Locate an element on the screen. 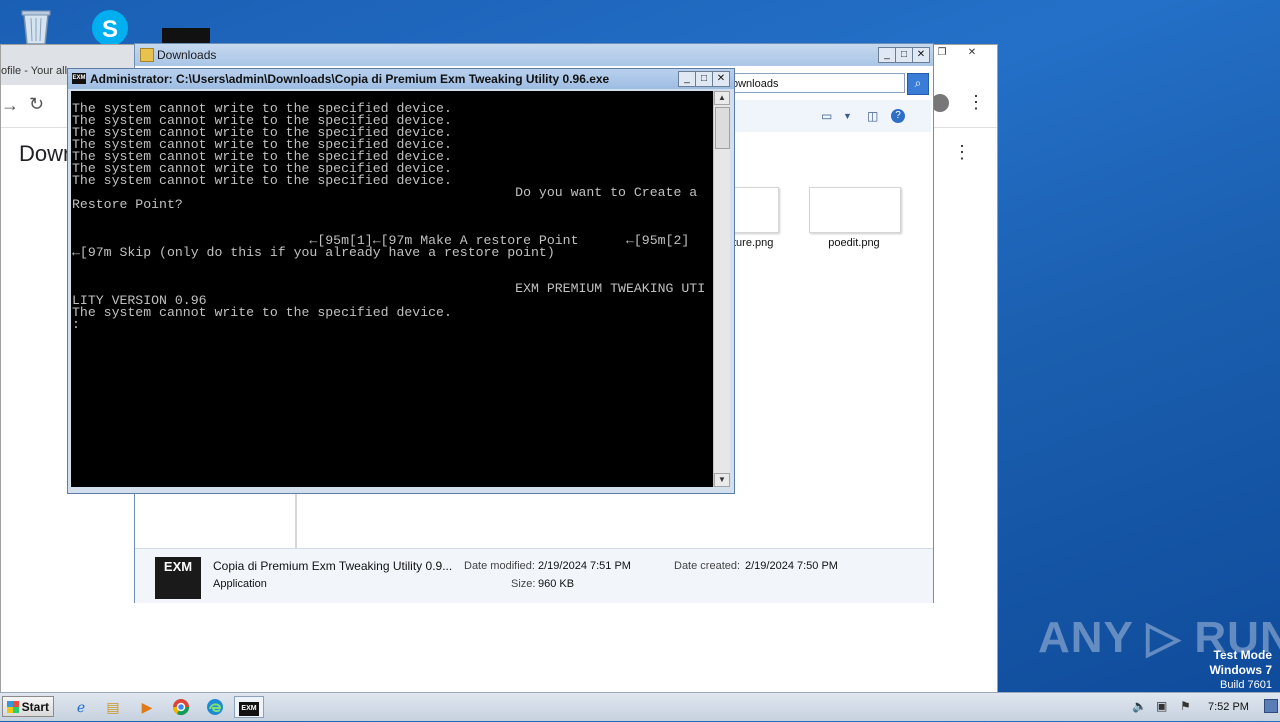 Image resolution: width=1280 pixels, height=722 pixels. address-bar: ownloads is located at coordinates (816, 83).